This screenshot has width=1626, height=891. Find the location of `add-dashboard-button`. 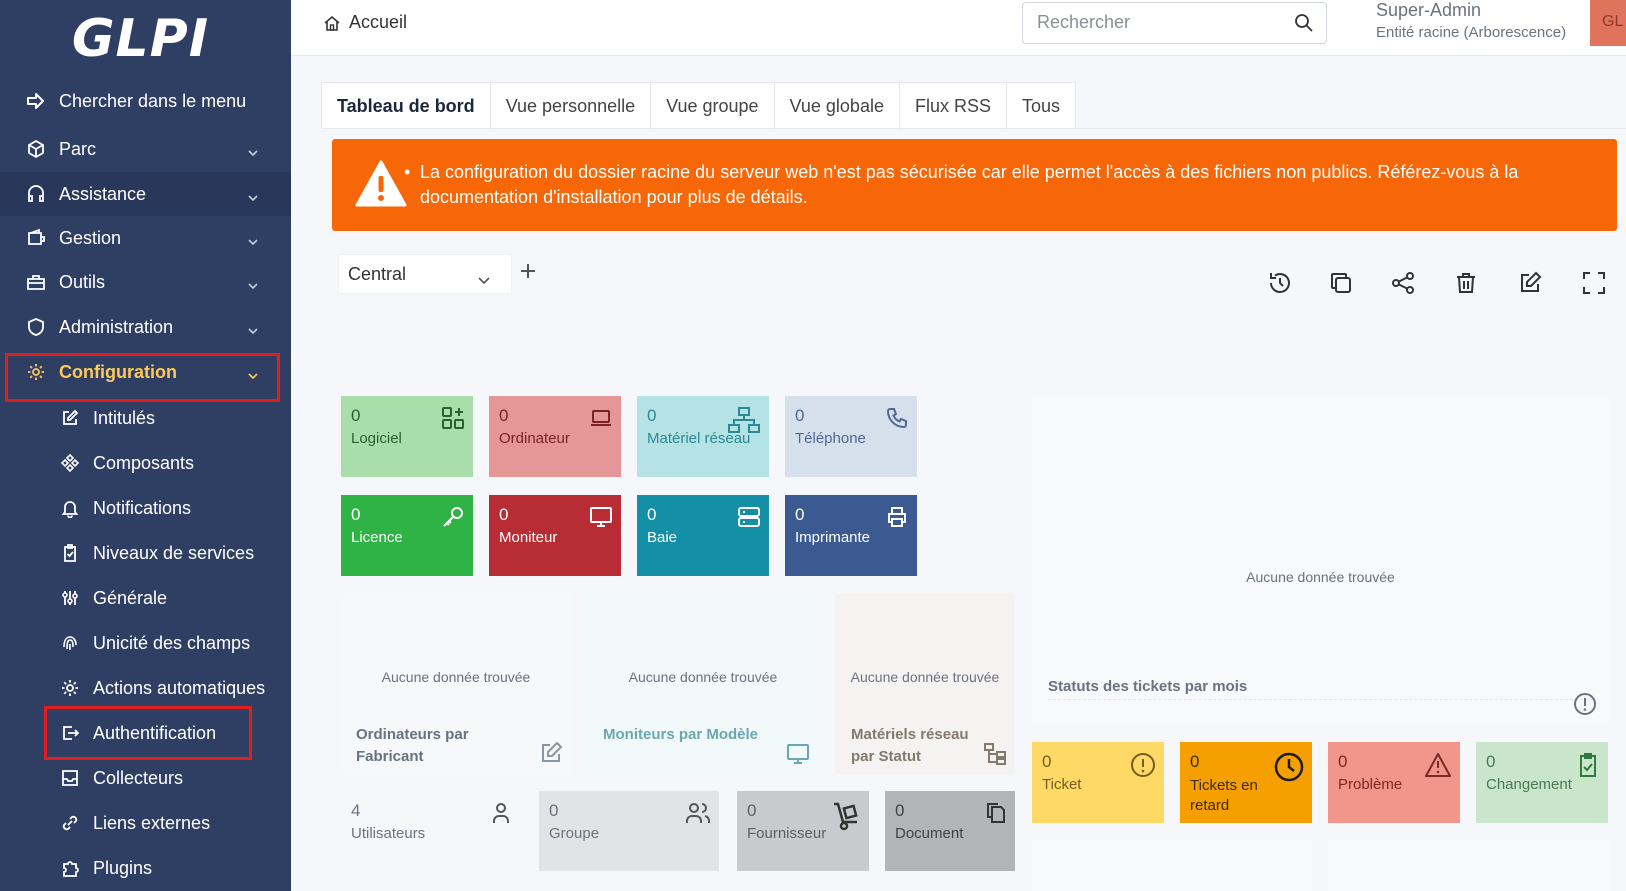

add-dashboard-button is located at coordinates (528, 273).